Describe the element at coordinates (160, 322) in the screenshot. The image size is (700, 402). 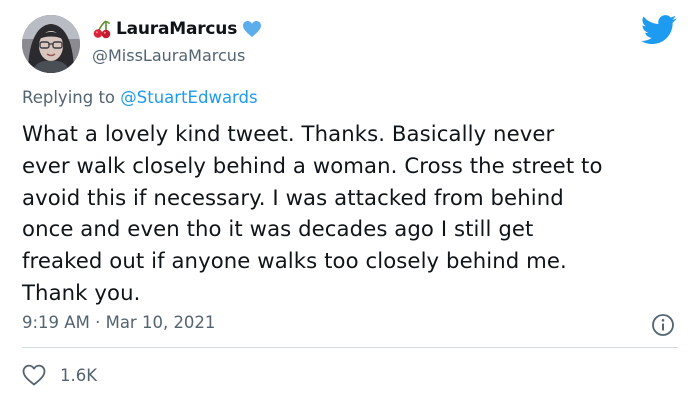
I see `tweet-date: Mar 10, 2021` at that location.